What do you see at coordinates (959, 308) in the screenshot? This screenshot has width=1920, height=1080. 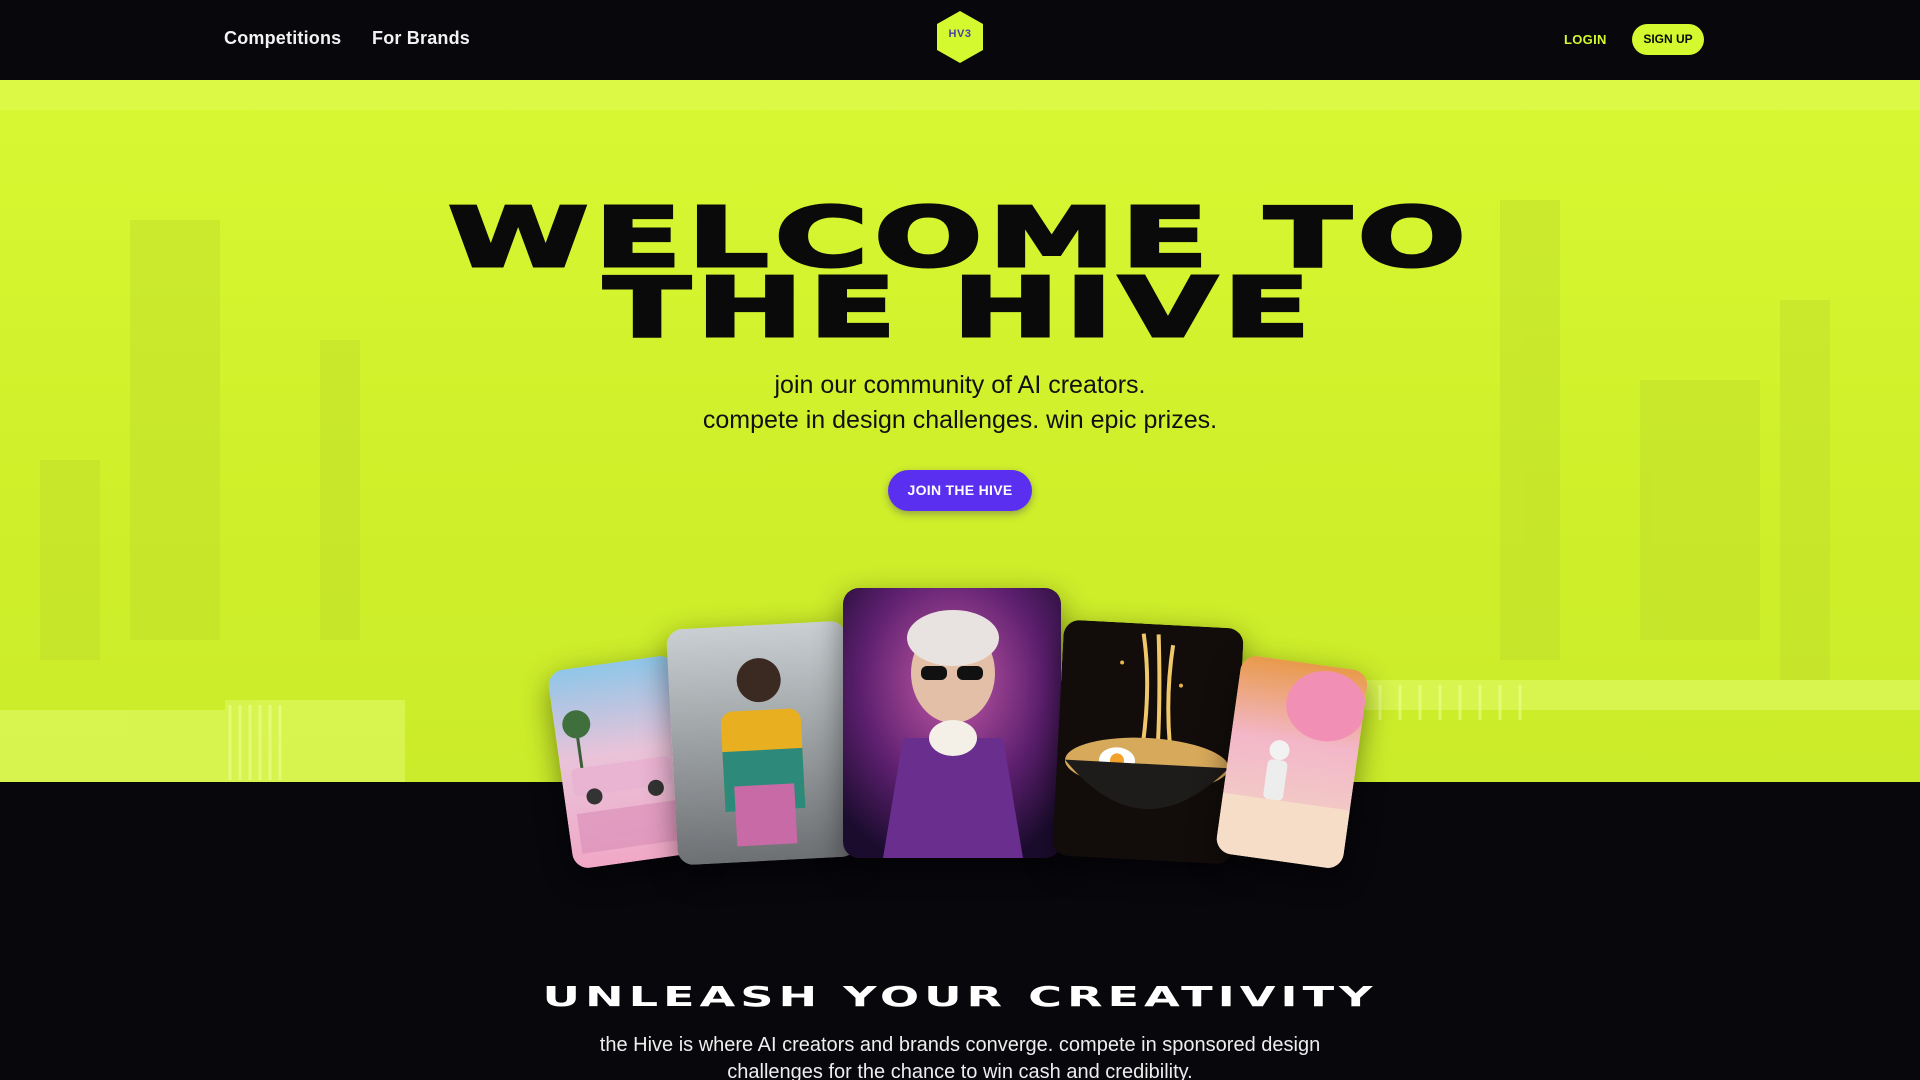 I see `hero-title-line2: THE HIVE` at bounding box center [959, 308].